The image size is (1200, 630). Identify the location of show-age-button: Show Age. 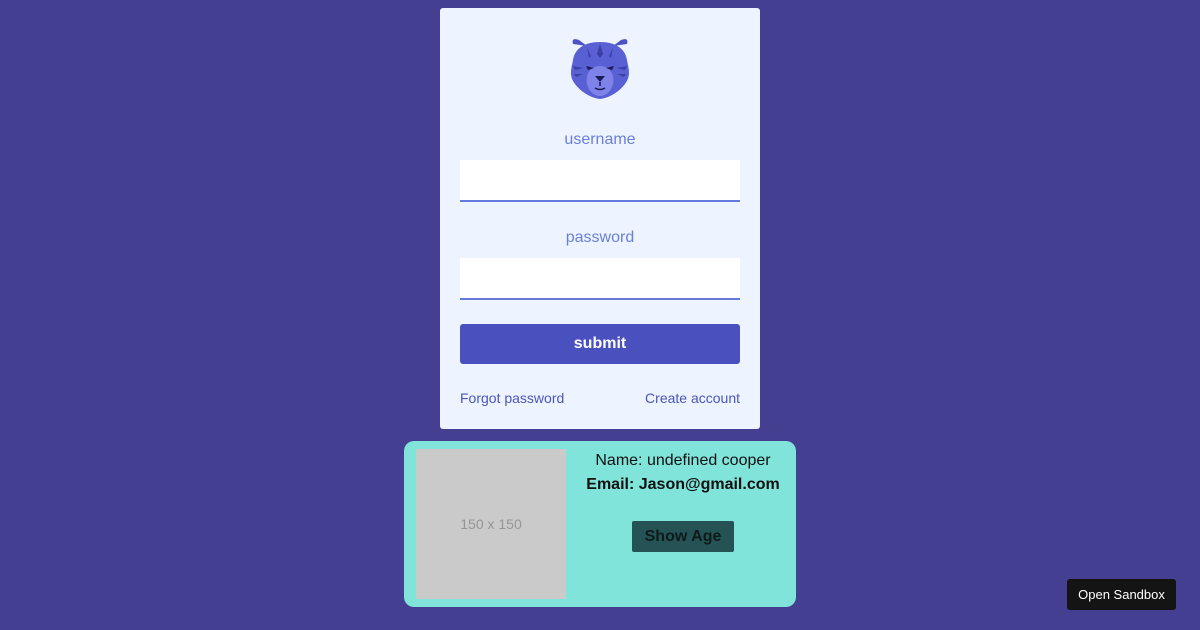
(683, 536).